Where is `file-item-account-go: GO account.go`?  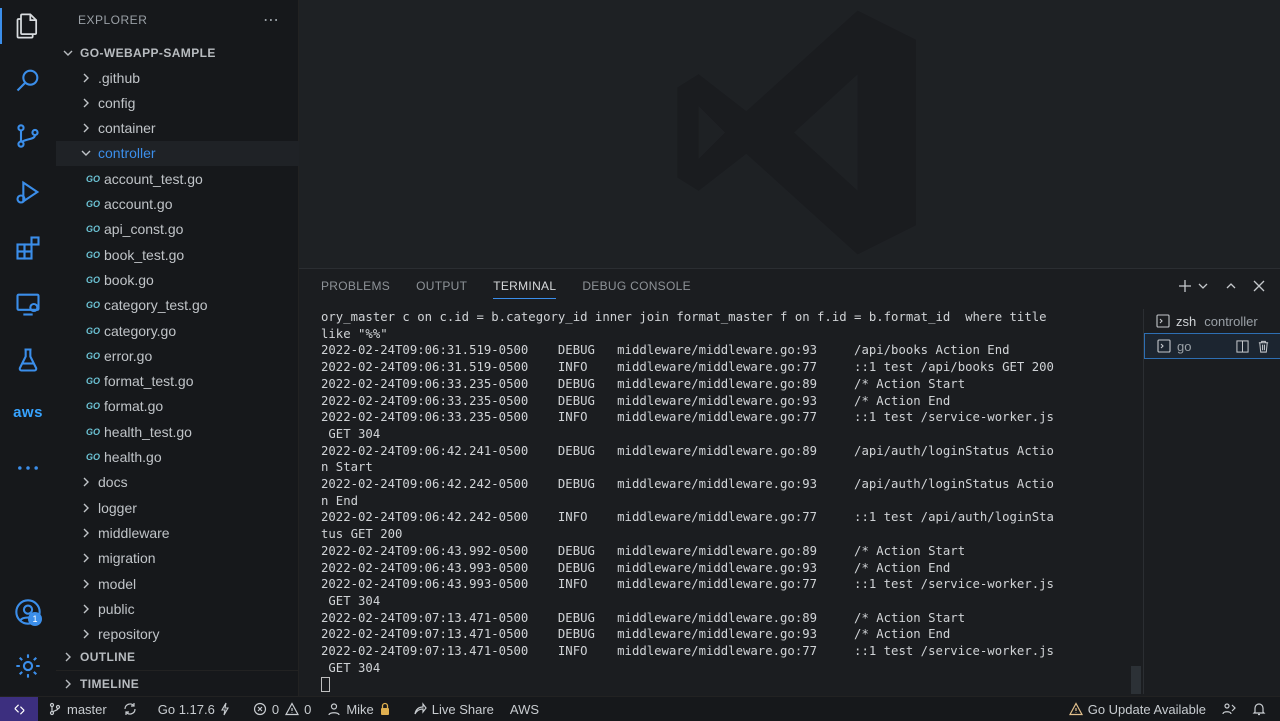 file-item-account-go: GO account.go is located at coordinates (191, 204).